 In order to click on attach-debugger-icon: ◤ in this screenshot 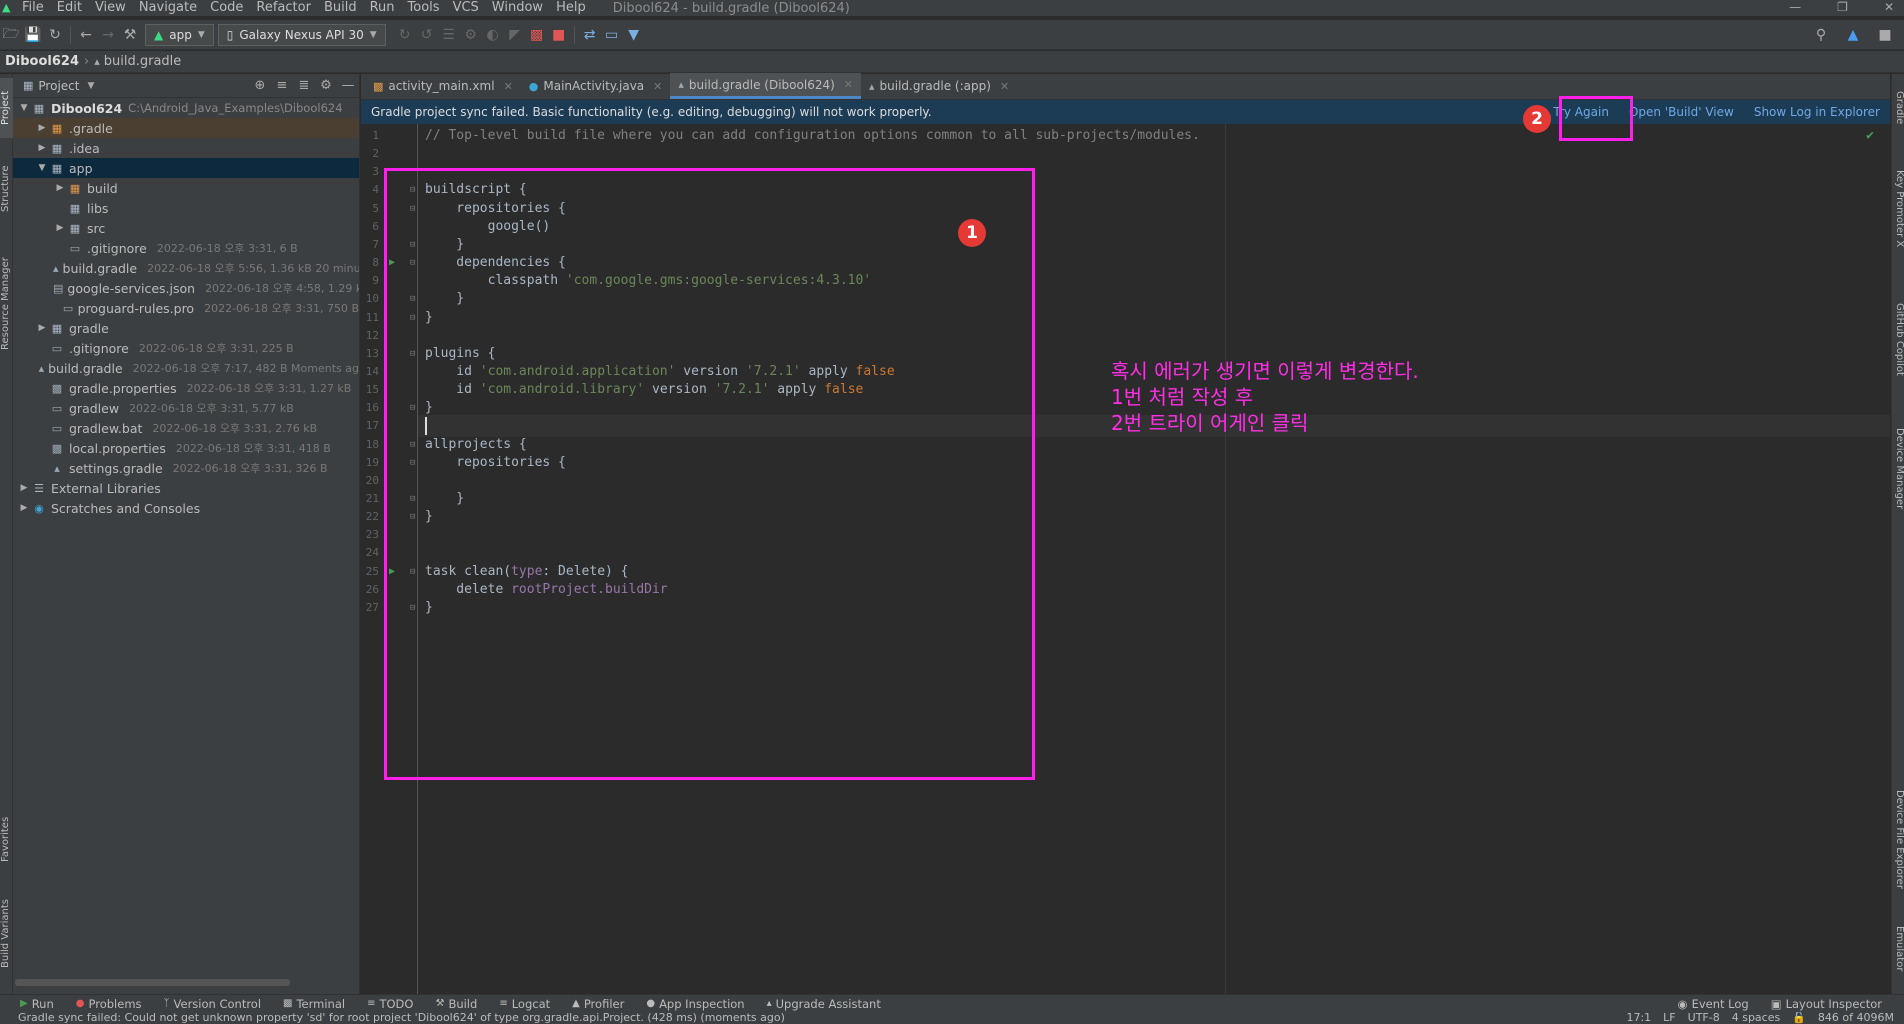, I will do `click(515, 35)`.